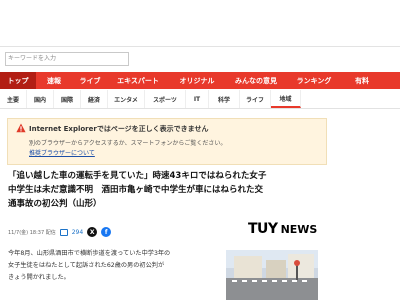 The height and width of the screenshot is (300, 400). What do you see at coordinates (299, 229) in the screenshot?
I see `logo-suffix: NEWS` at bounding box center [299, 229].